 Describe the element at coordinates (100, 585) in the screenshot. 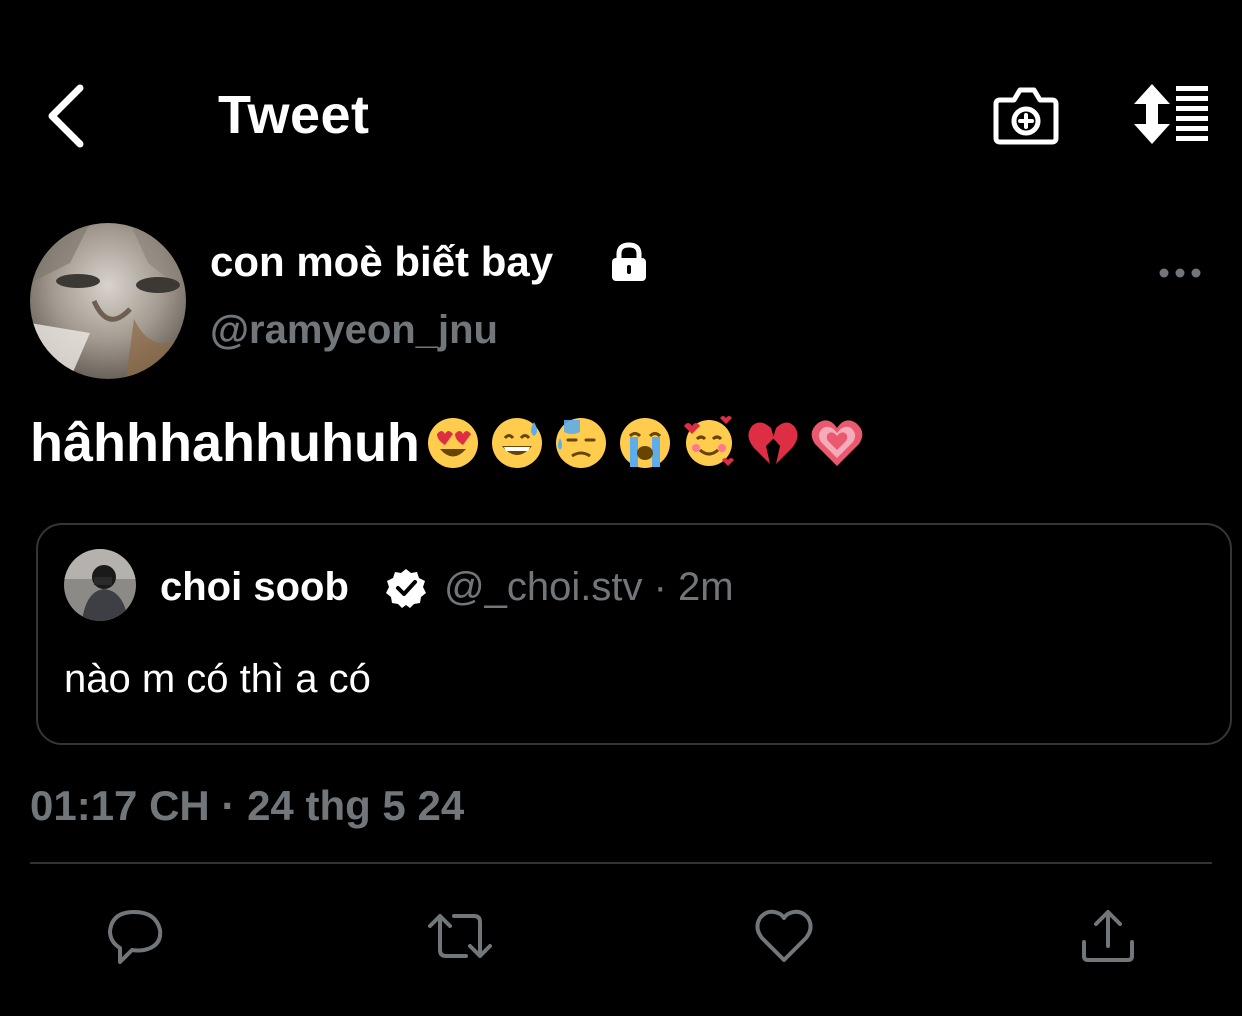

I see `quoted-author-avatar` at that location.